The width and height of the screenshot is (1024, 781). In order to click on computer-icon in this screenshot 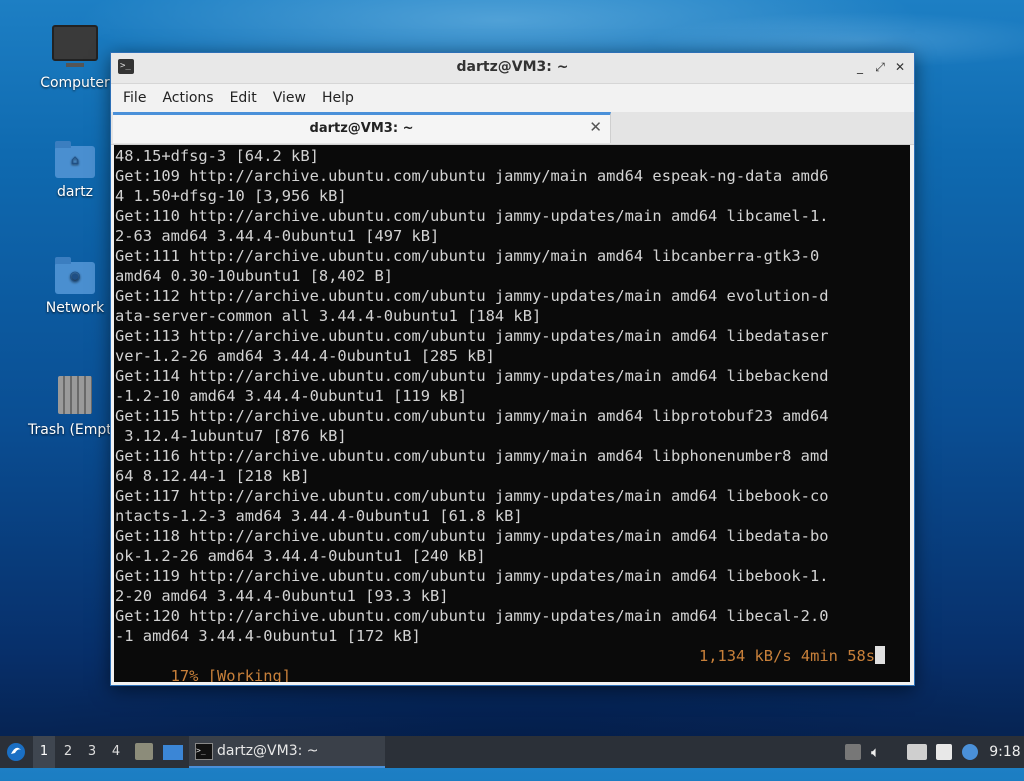, I will do `click(75, 46)`.